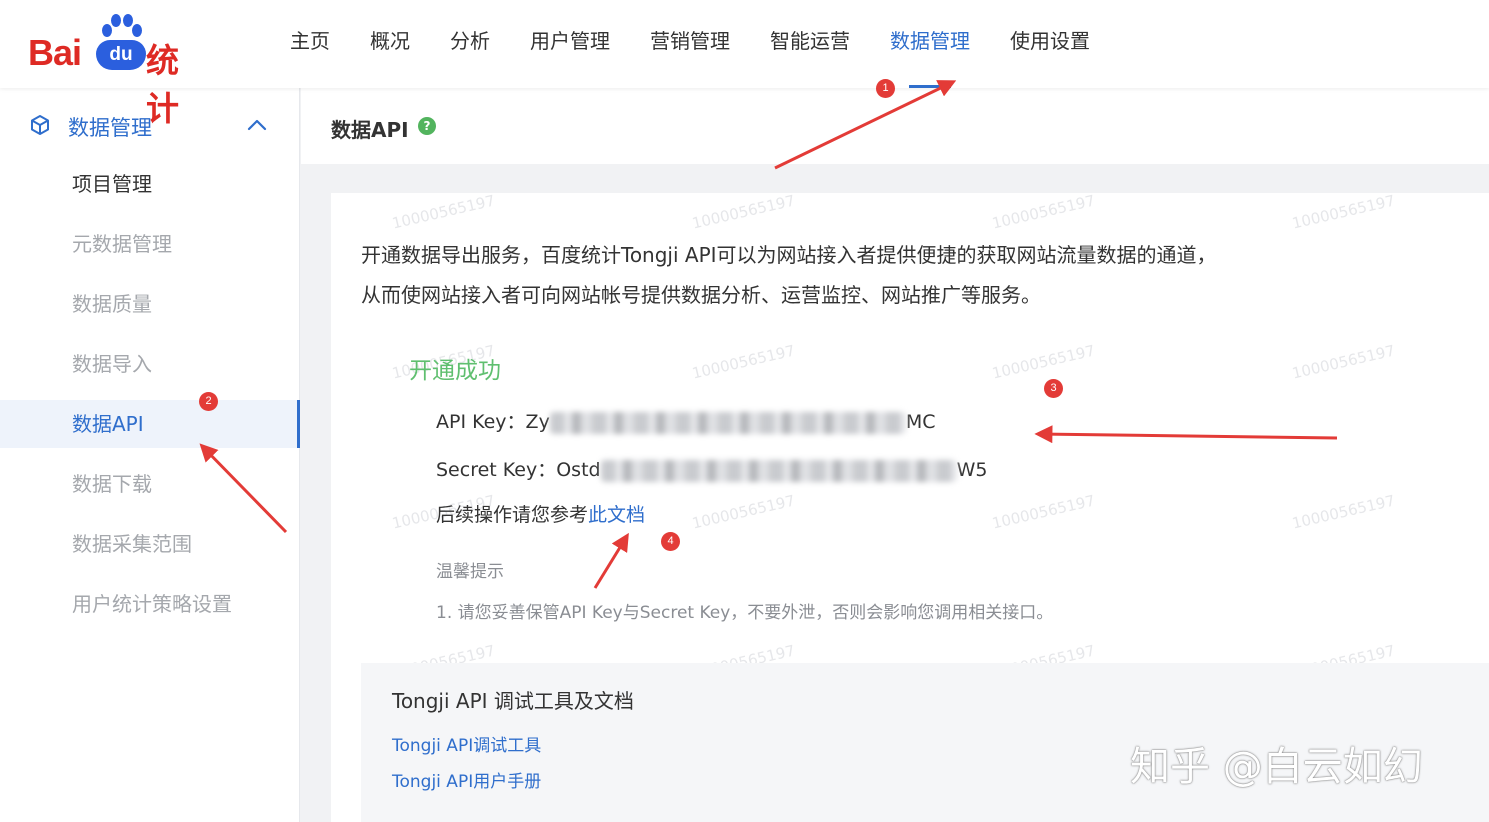 The height and width of the screenshot is (822, 1489). What do you see at coordinates (481, 422) in the screenshot?
I see `api-key-label: API Key：` at bounding box center [481, 422].